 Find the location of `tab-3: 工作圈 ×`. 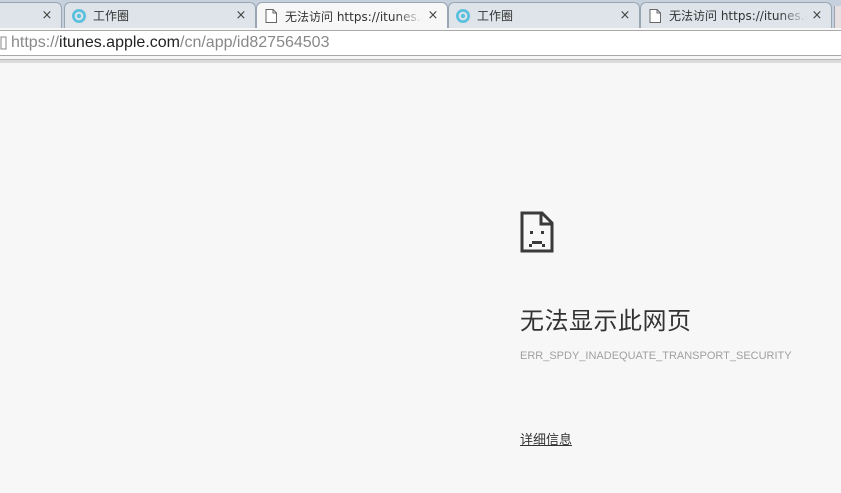

tab-3: 工作圈 × is located at coordinates (544, 15).